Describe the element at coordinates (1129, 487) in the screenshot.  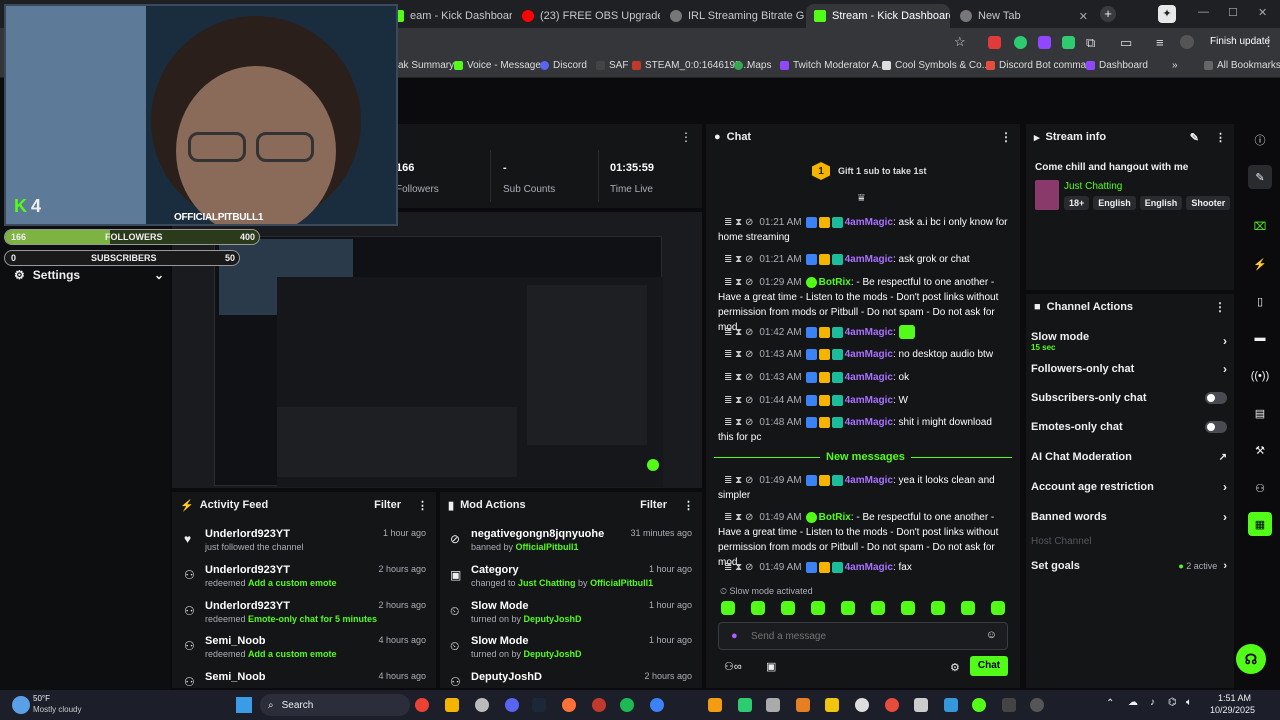
I see `account-age-row: Account age restriction ›` at that location.